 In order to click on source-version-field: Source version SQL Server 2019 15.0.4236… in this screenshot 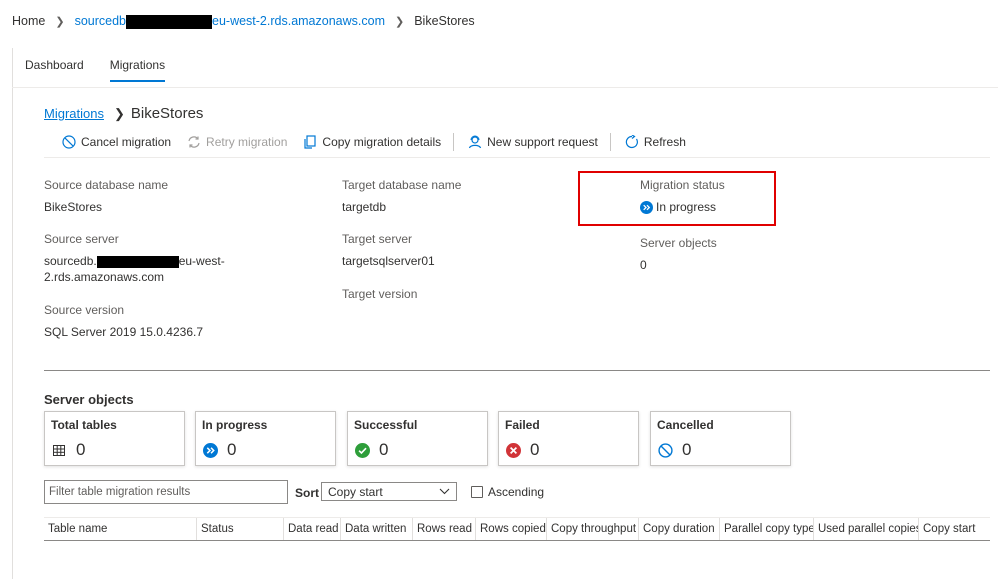, I will do `click(123, 321)`.